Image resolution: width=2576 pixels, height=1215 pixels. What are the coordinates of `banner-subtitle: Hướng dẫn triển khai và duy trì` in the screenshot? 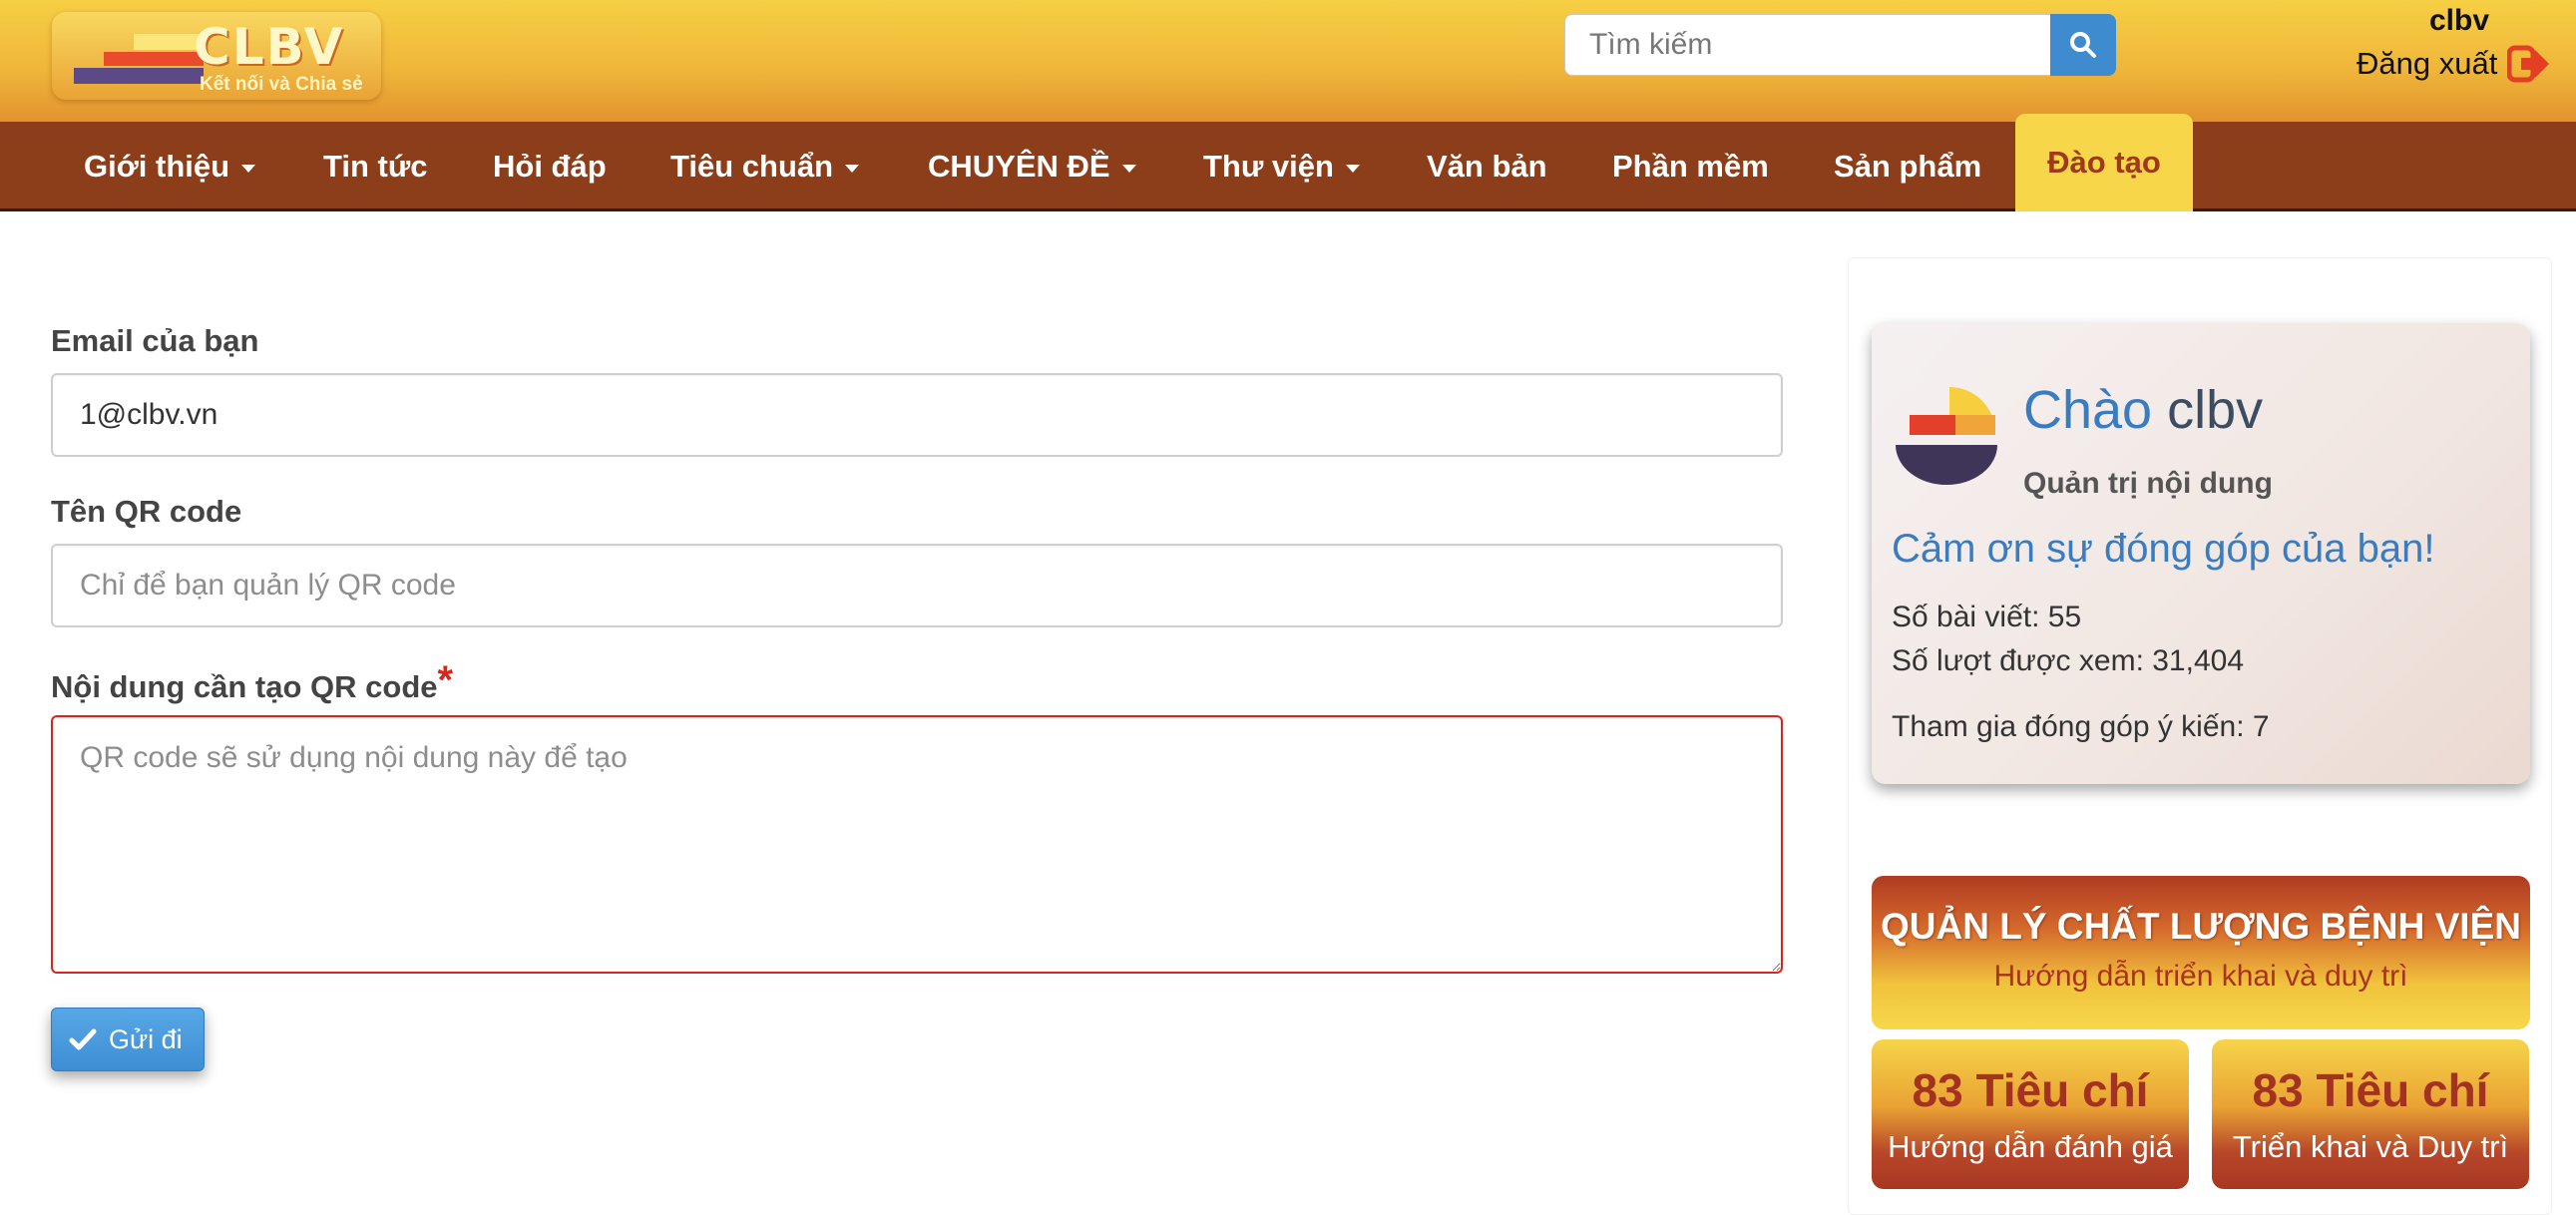 It's located at (2200, 976).